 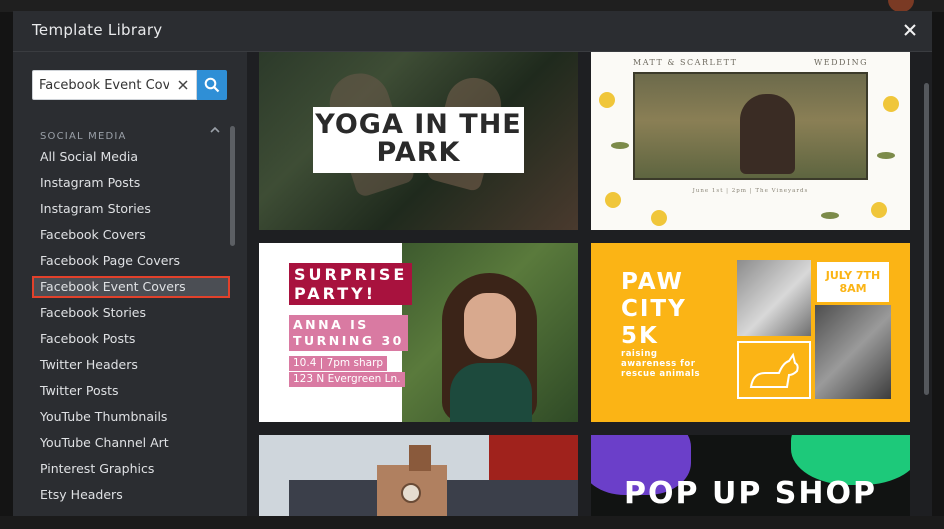 I want to click on close-button, so click(x=910, y=30).